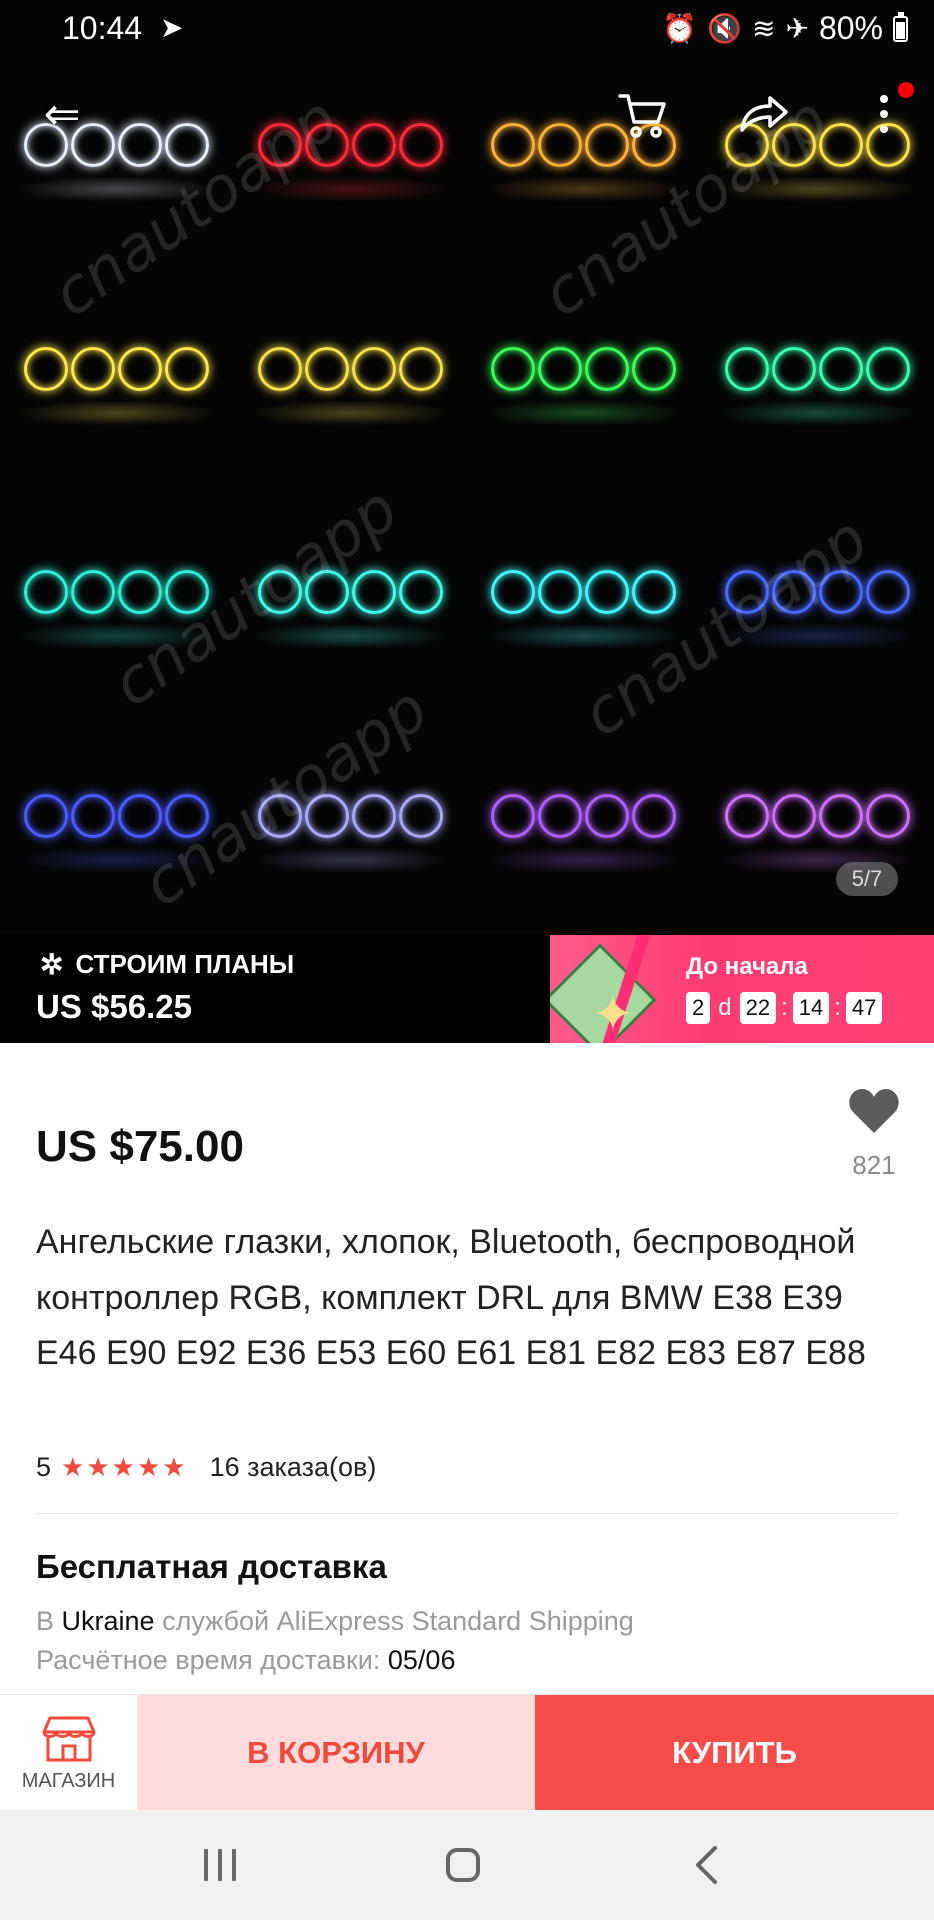 This screenshot has width=934, height=1920. Describe the element at coordinates (874, 1111) in the screenshot. I see `heart-icon` at that location.